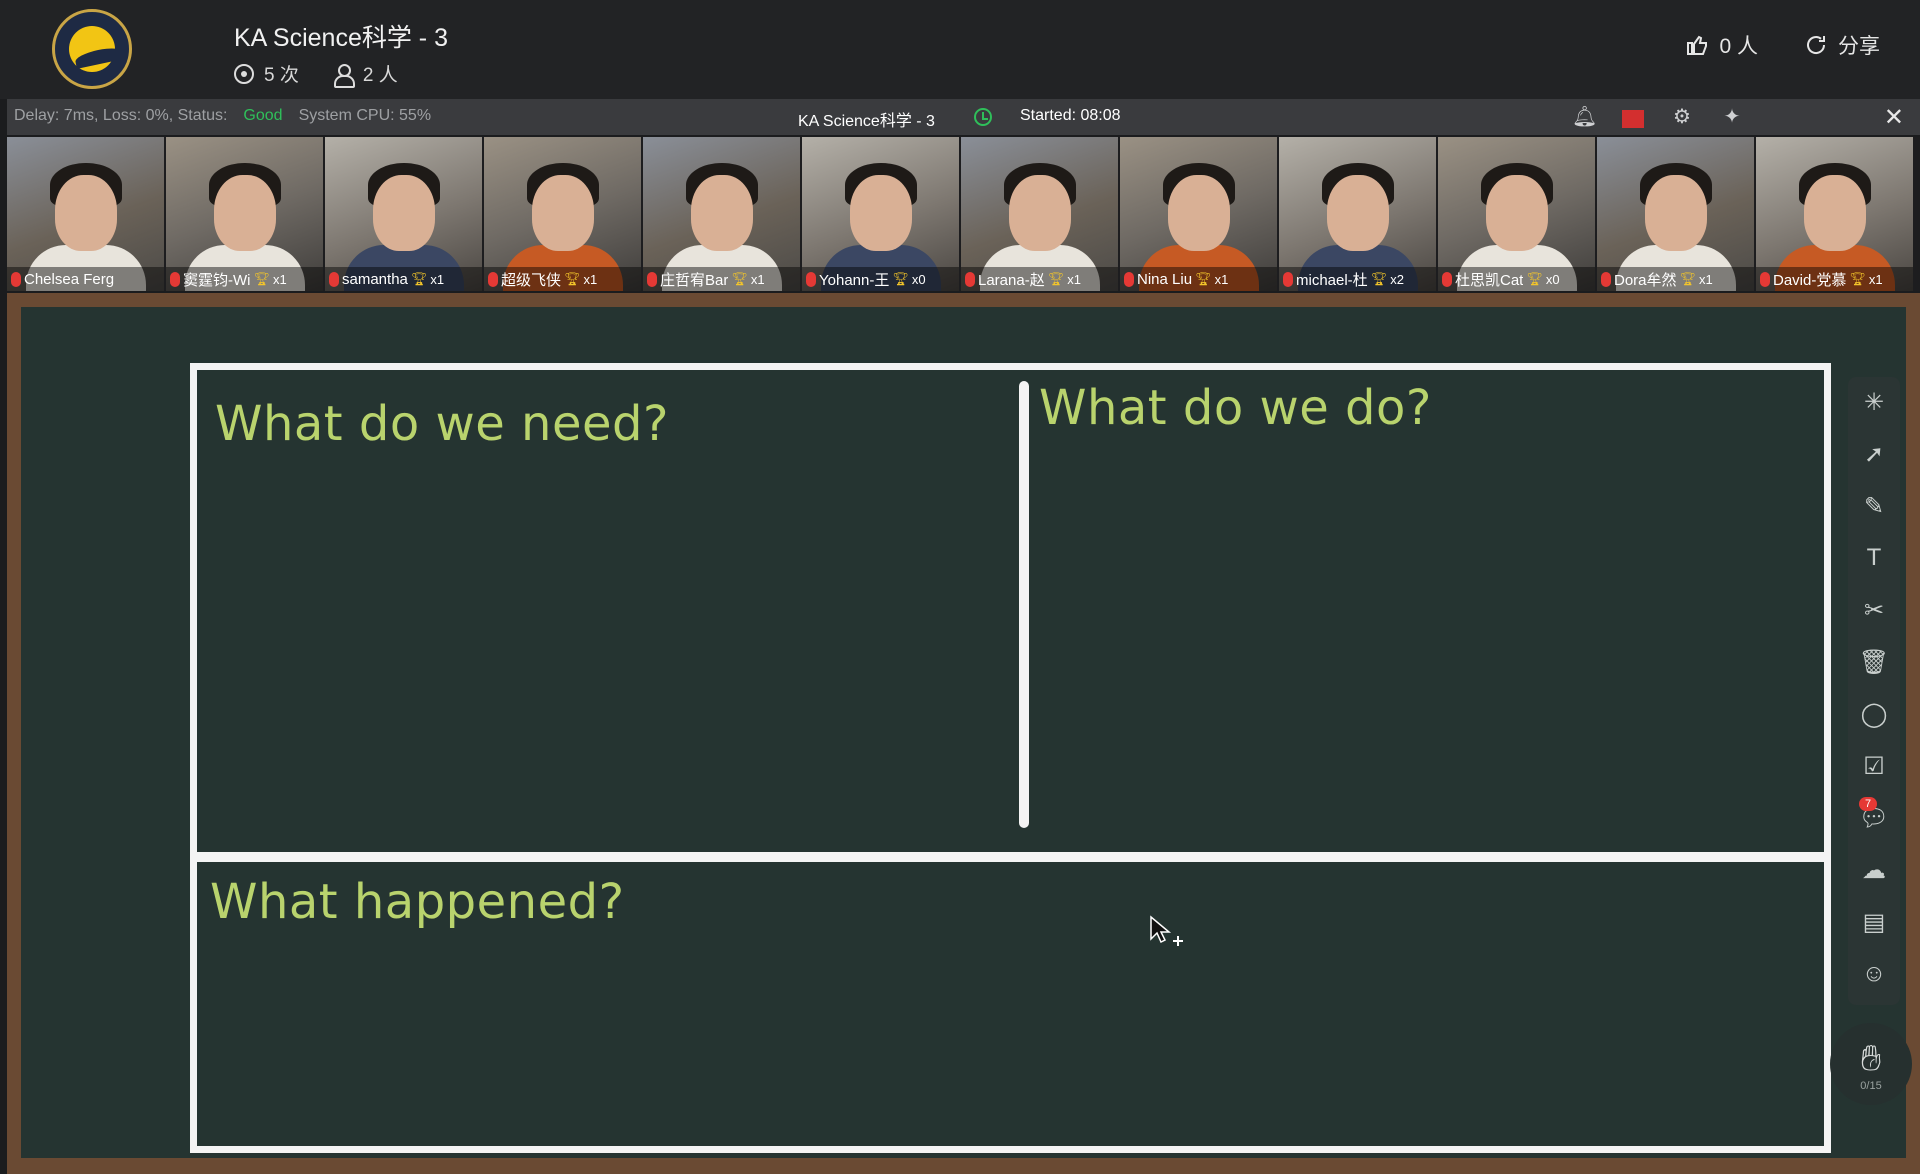 This screenshot has height=1174, width=1920. What do you see at coordinates (531, 280) in the screenshot?
I see `participant-name: 超级飞侠` at bounding box center [531, 280].